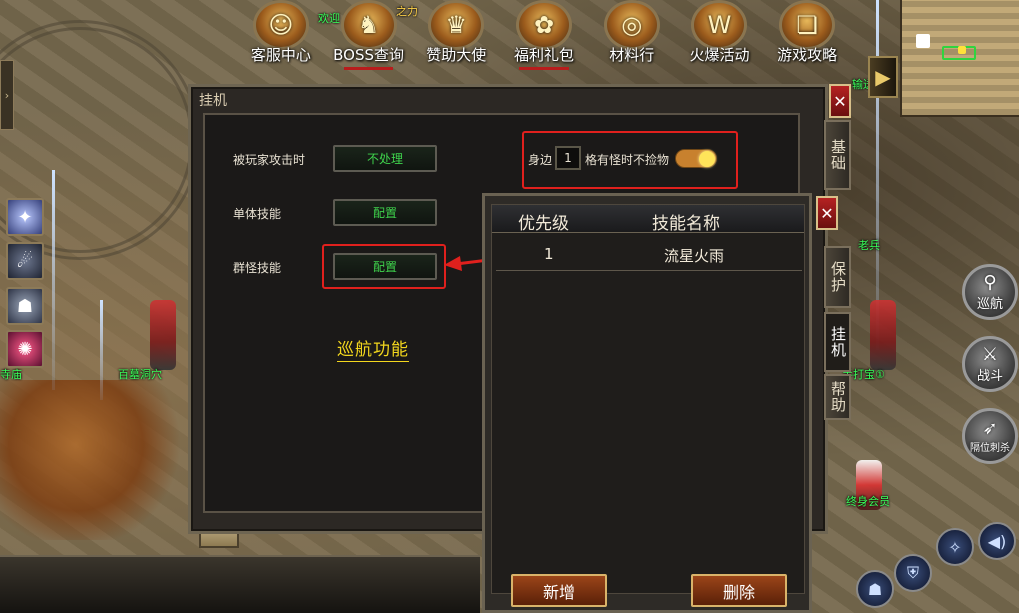  What do you see at coordinates (837, 397) in the screenshot?
I see `tab-help: 帮助` at bounding box center [837, 397].